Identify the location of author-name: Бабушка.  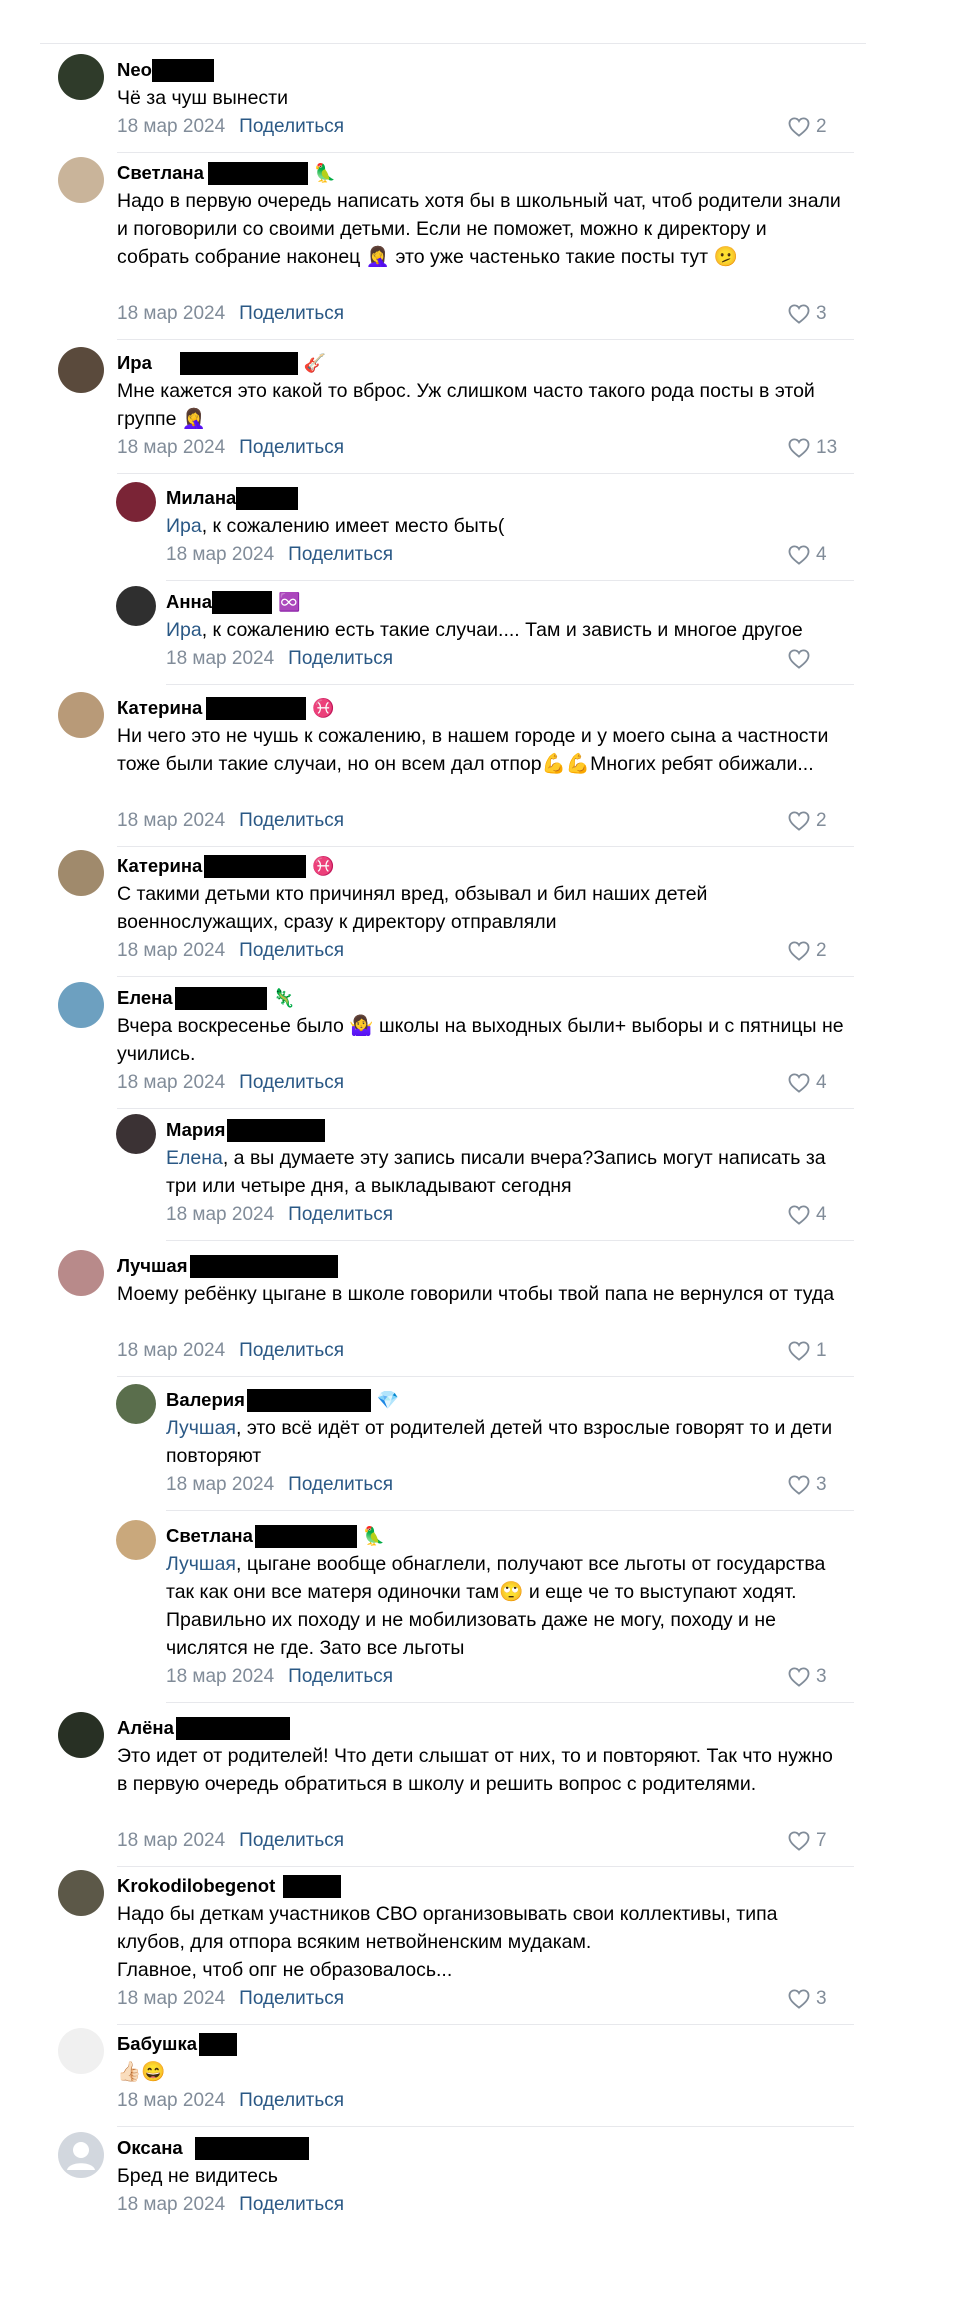
(157, 2044).